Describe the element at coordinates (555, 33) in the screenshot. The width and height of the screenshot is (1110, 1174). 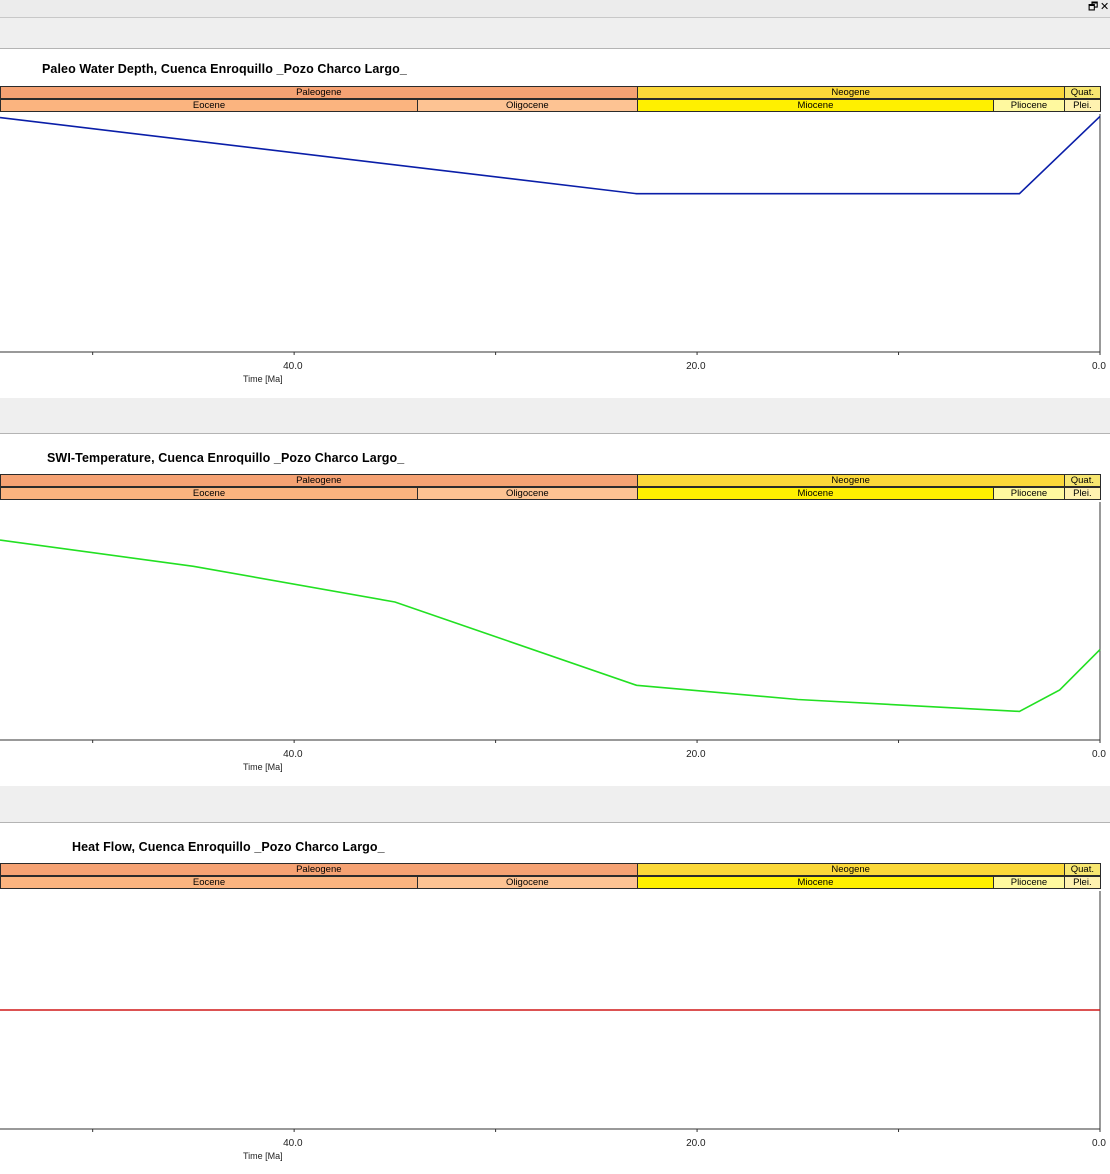
I see `chart-toolbar-band` at that location.